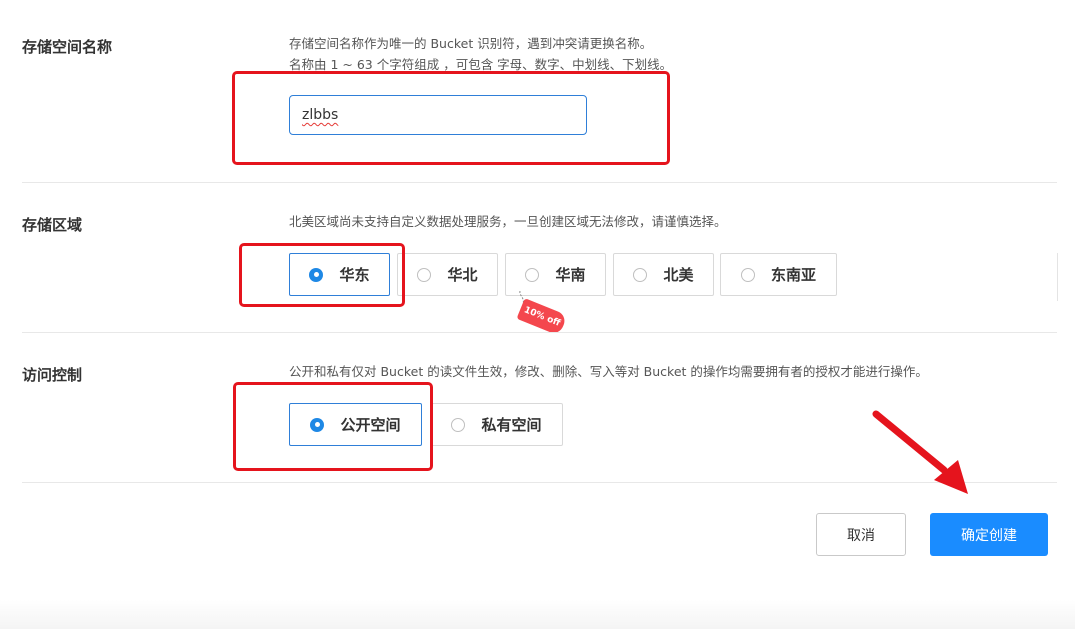  I want to click on bucket-name-desc-line1: 存储空间名称作为唯一的 Bucket 识别符，遇到冲突请更换名称。, so click(471, 43).